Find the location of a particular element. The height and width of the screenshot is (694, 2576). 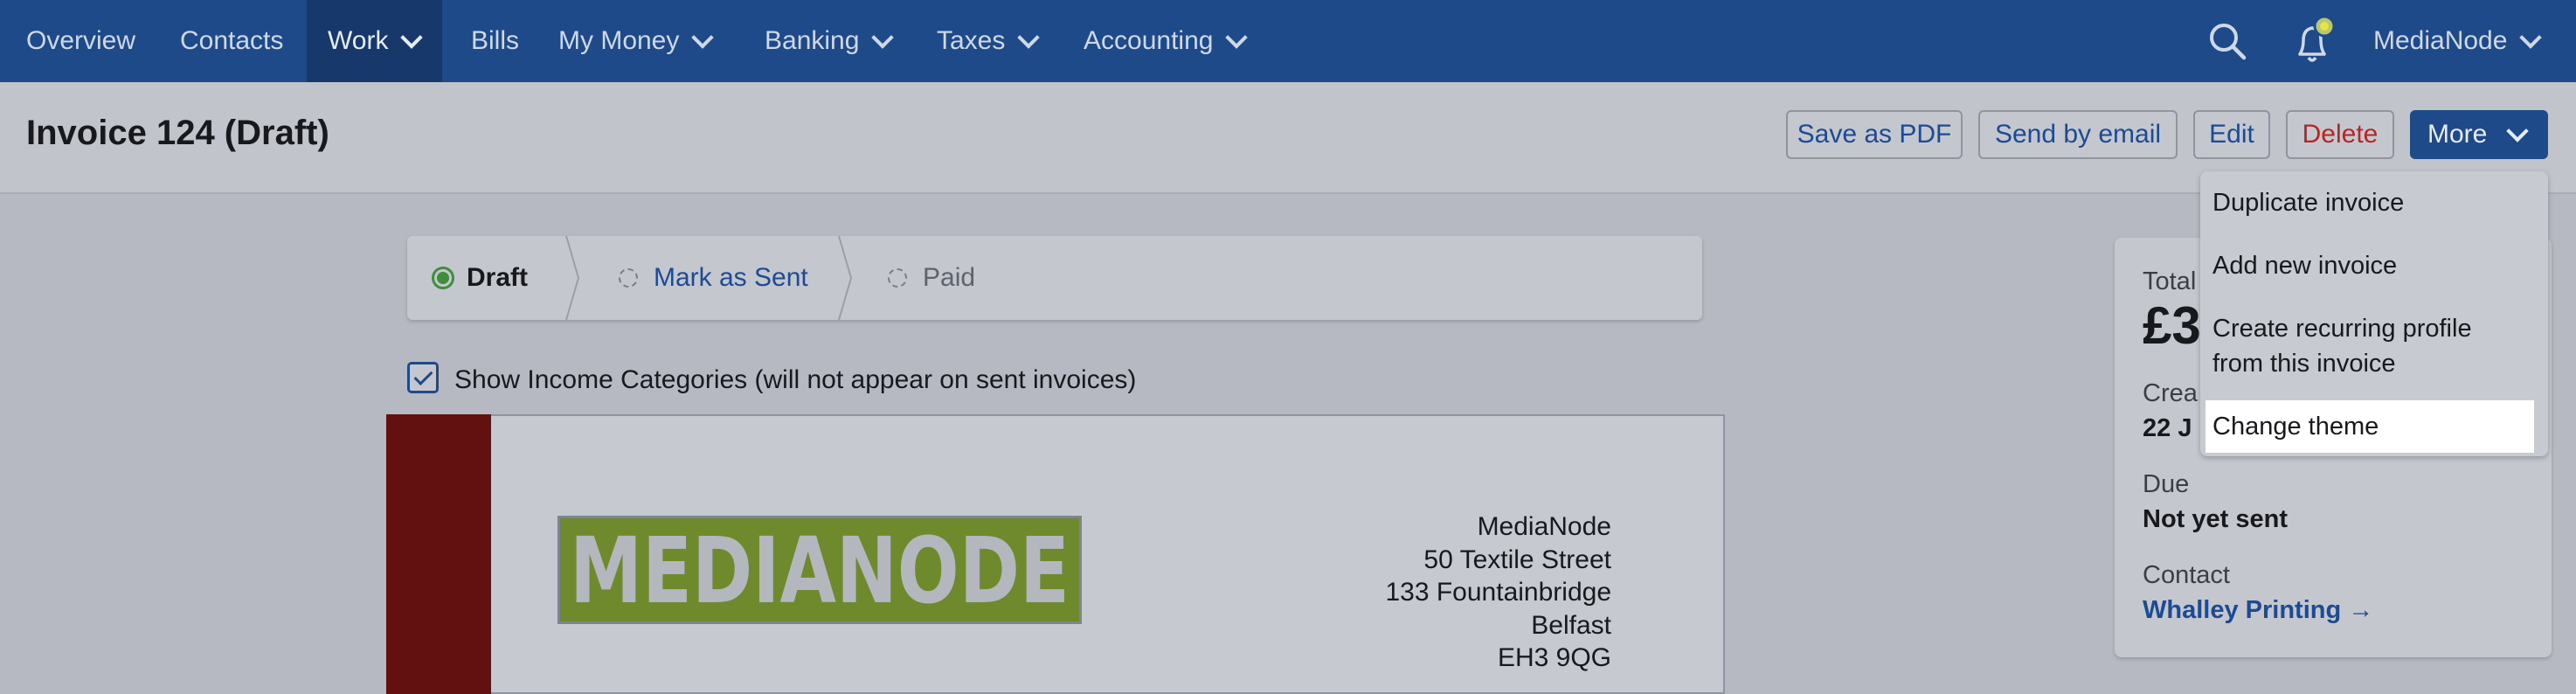

nav-item-label: Accounting is located at coordinates (1149, 41).